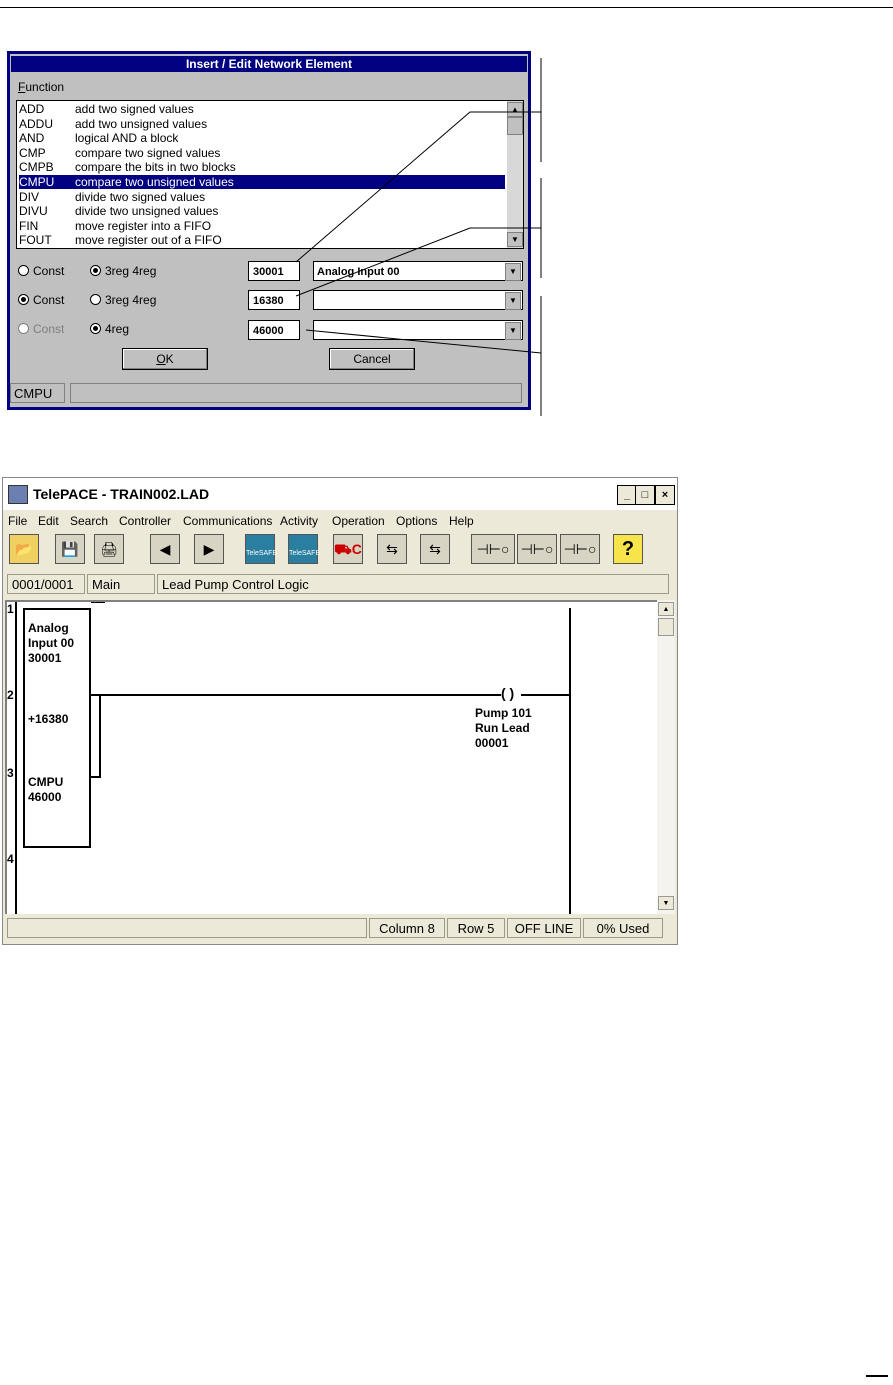 Image resolution: width=893 pixels, height=1385 pixels. I want to click on callout-lines, so click(418, 237).